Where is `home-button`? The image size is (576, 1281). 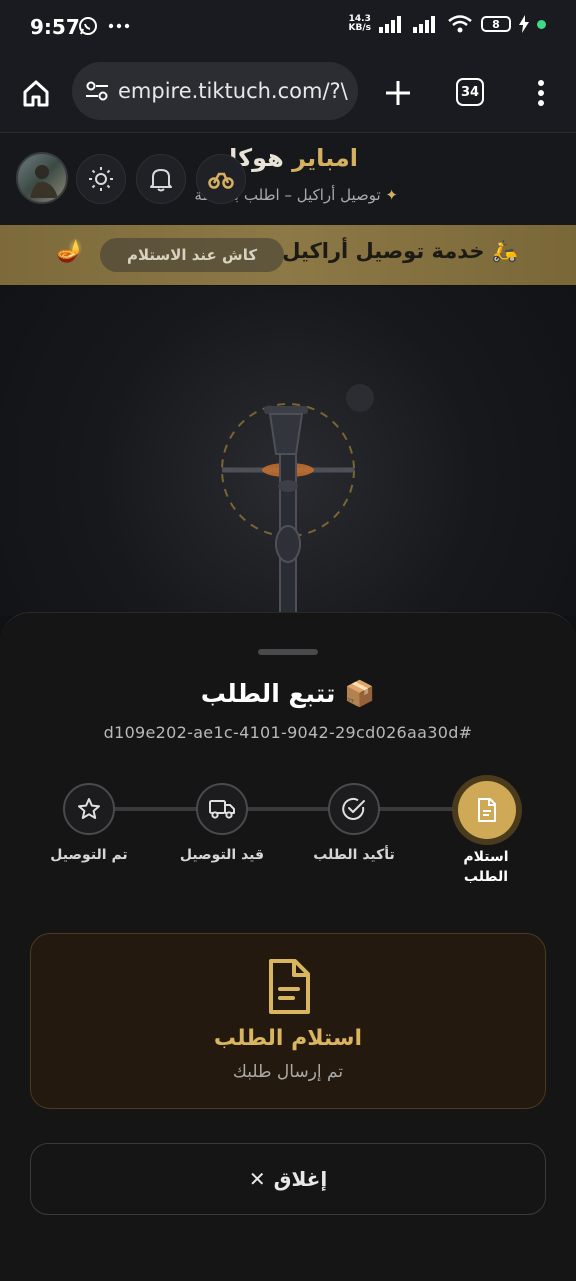 home-button is located at coordinates (36, 93).